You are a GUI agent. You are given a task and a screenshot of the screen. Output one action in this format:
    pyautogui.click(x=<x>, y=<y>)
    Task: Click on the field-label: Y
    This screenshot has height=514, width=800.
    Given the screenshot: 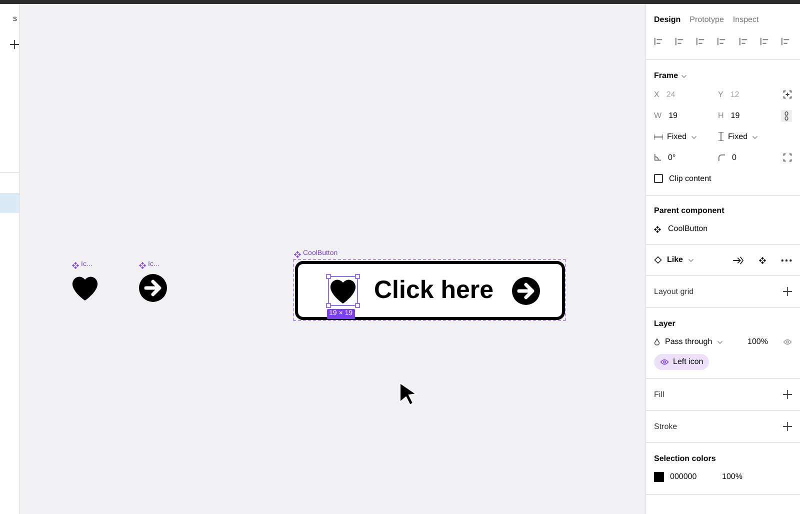 What is the action you would take?
    pyautogui.click(x=721, y=94)
    